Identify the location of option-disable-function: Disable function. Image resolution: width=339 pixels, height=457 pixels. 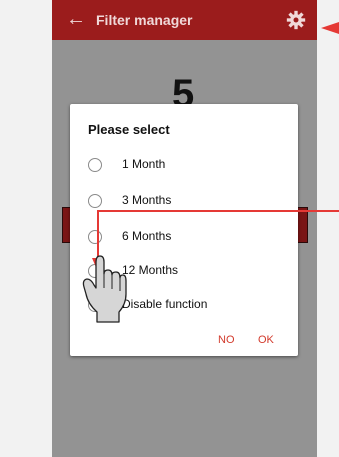
(183, 306).